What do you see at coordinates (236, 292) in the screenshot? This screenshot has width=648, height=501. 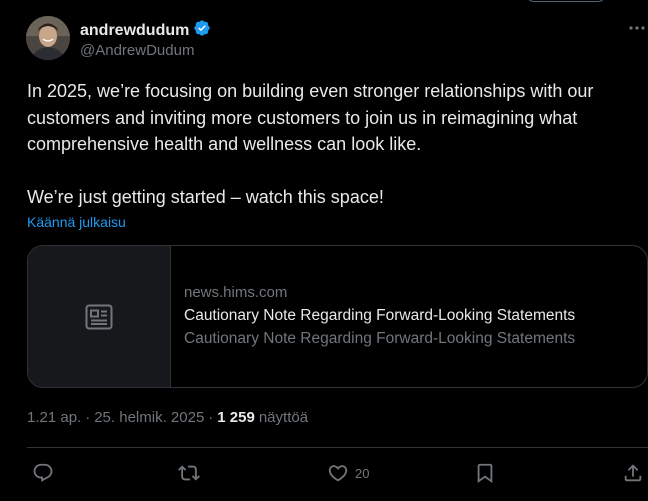 I see `link-card-domain: news.hims.com` at bounding box center [236, 292].